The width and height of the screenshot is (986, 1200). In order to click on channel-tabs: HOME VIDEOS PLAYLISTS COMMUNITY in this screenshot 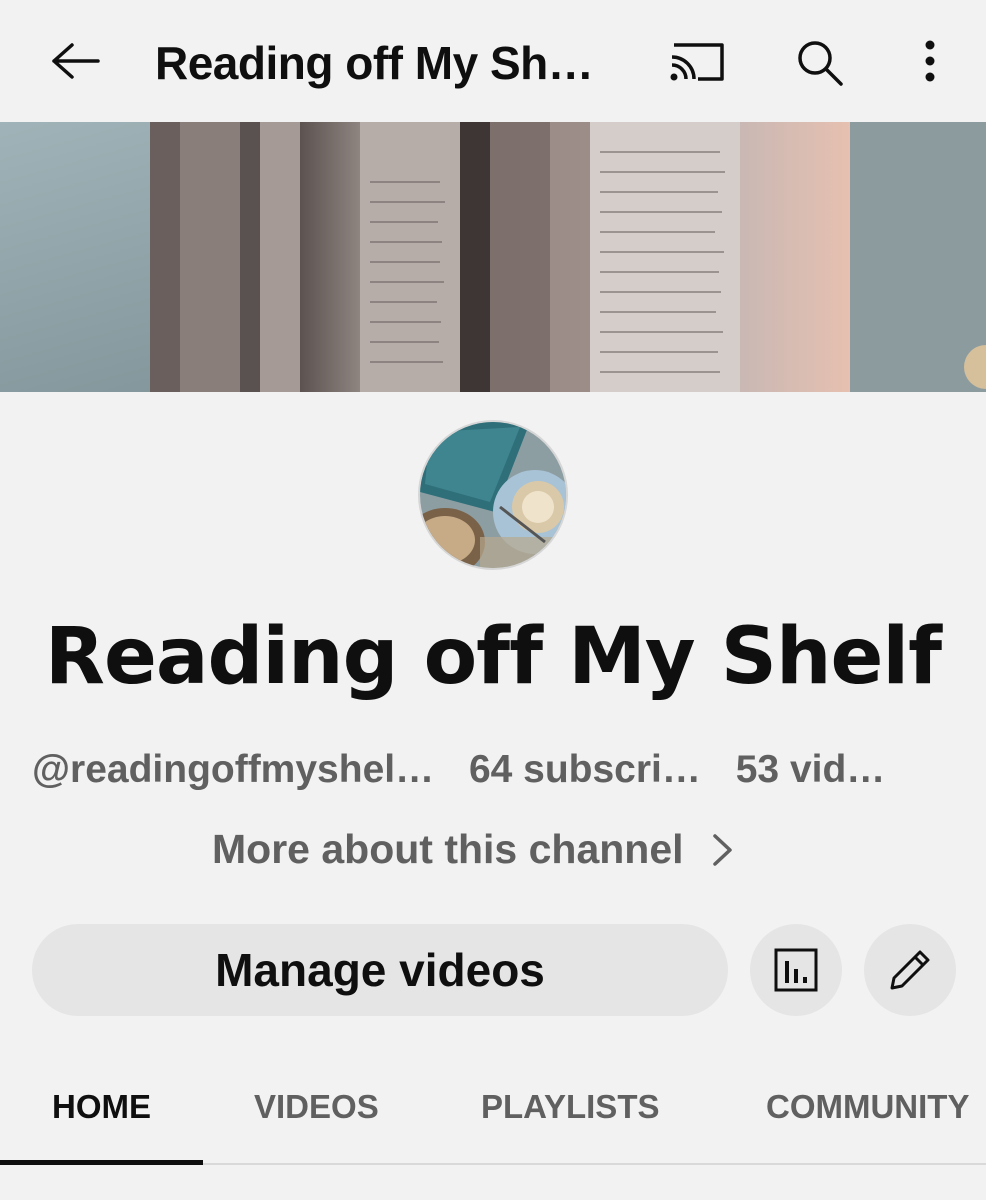, I will do `click(493, 1112)`.